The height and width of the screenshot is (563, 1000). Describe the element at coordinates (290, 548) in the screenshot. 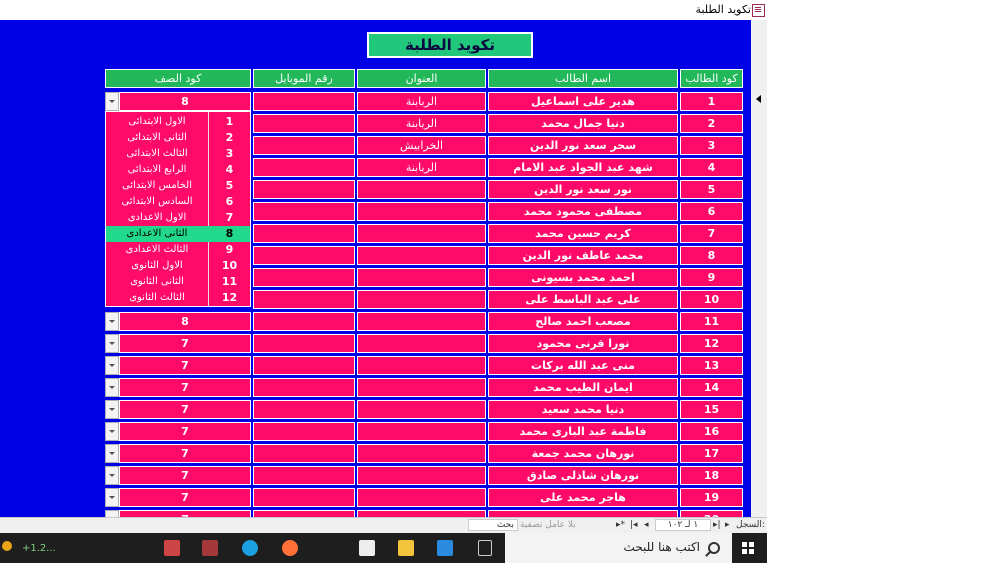

I see `firefox-icon` at that location.